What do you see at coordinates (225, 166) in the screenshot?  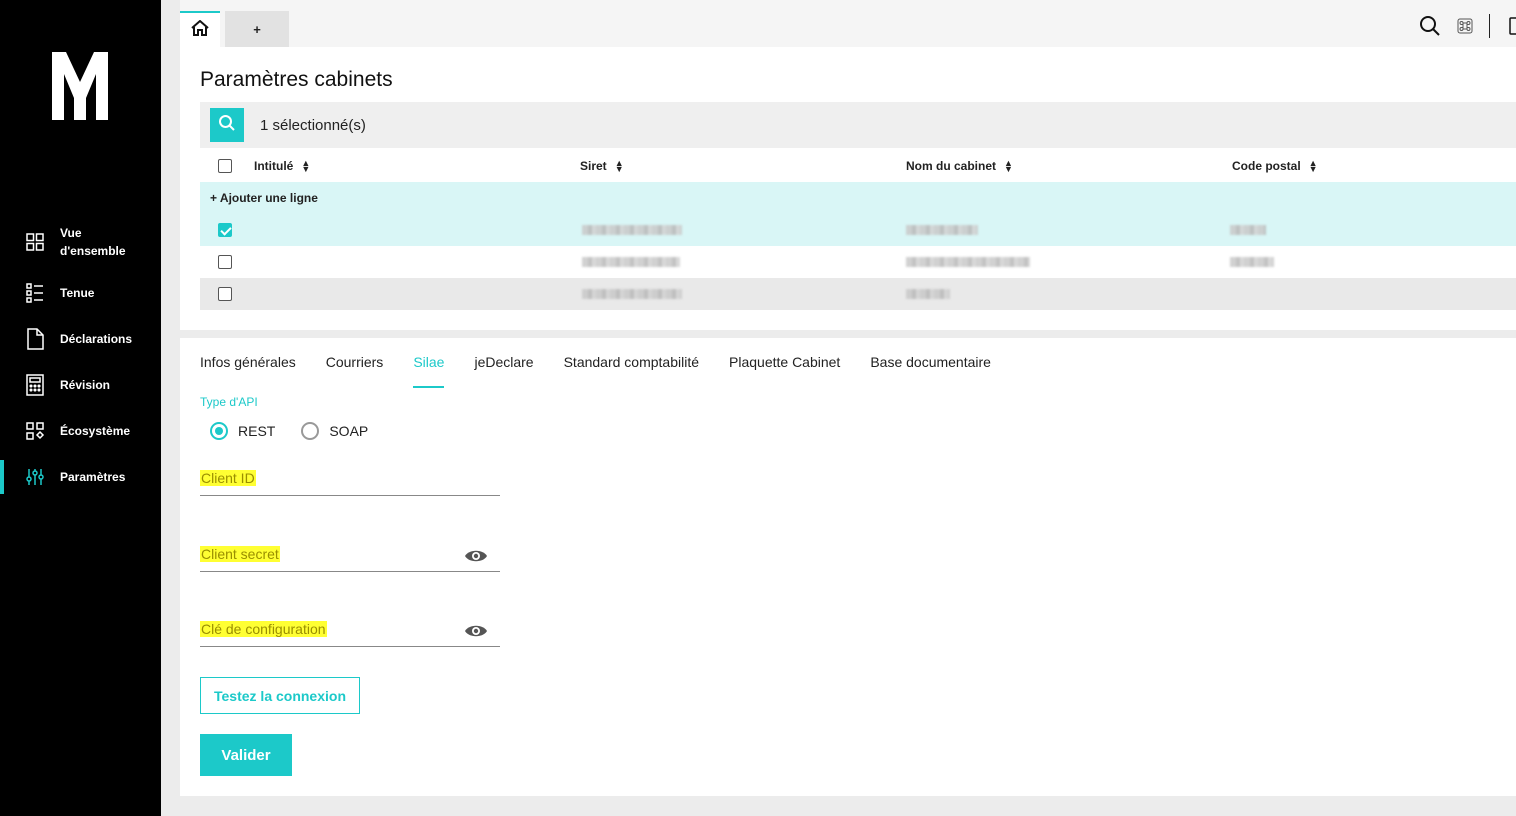 I see `select-all-checkbox` at bounding box center [225, 166].